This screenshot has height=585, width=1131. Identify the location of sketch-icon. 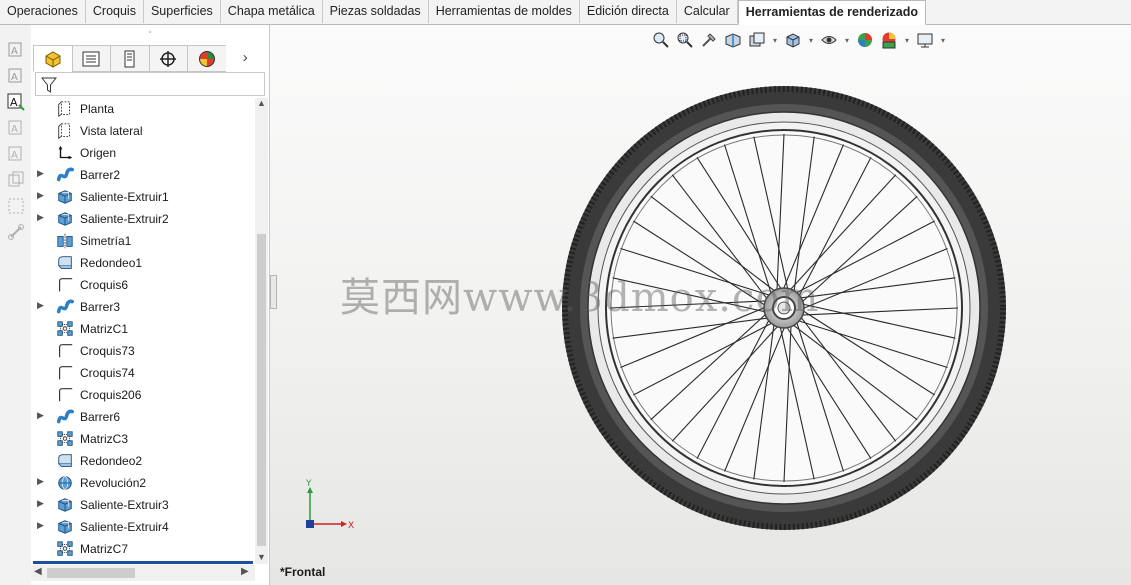
(66, 351).